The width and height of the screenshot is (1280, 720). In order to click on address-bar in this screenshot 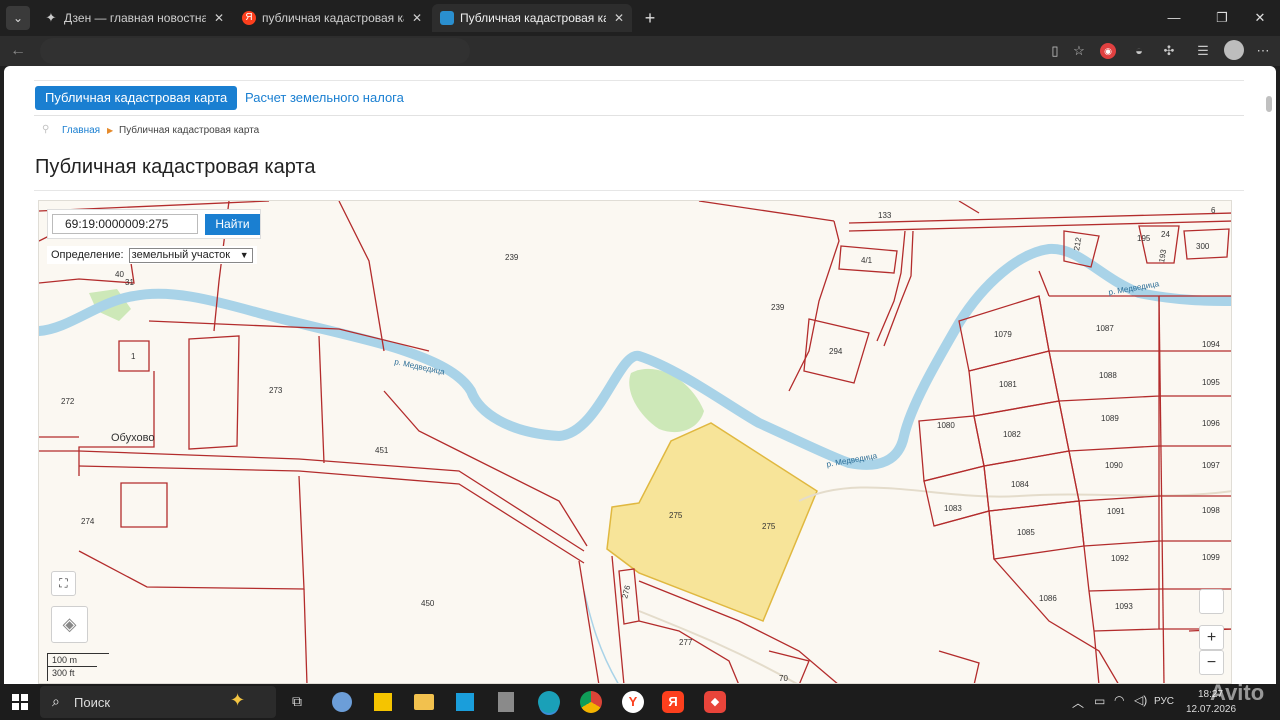, I will do `click(255, 51)`.